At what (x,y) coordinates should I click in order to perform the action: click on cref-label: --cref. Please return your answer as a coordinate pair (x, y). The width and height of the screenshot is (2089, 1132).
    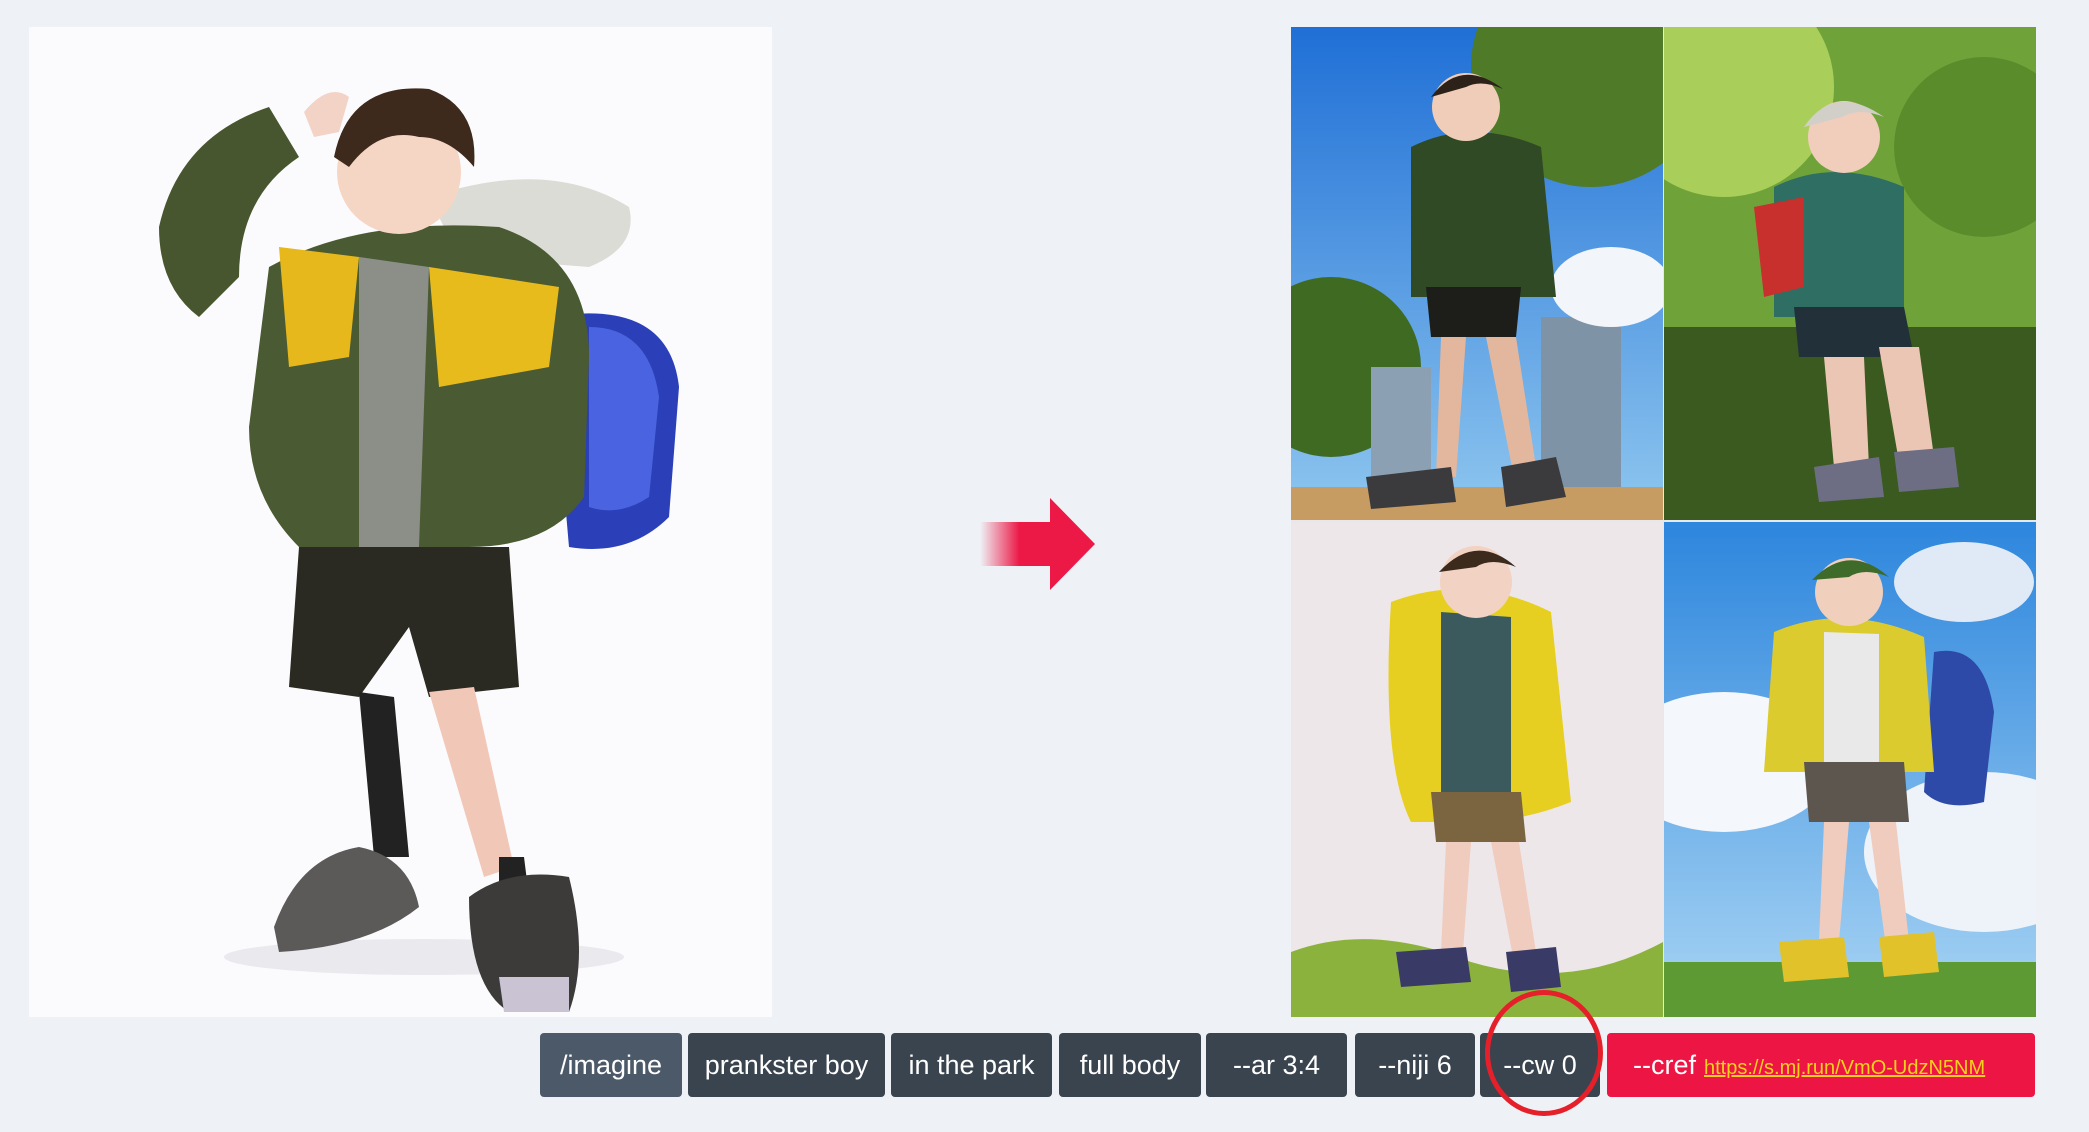
    Looking at the image, I should click on (1664, 1065).